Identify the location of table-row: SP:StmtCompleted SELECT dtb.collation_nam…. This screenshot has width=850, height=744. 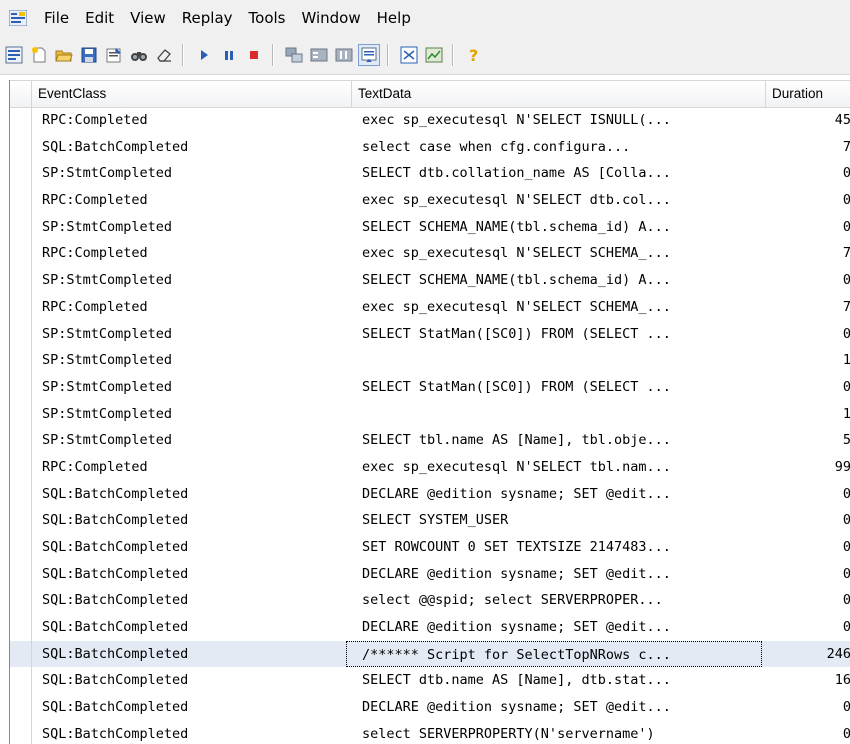
(430, 174).